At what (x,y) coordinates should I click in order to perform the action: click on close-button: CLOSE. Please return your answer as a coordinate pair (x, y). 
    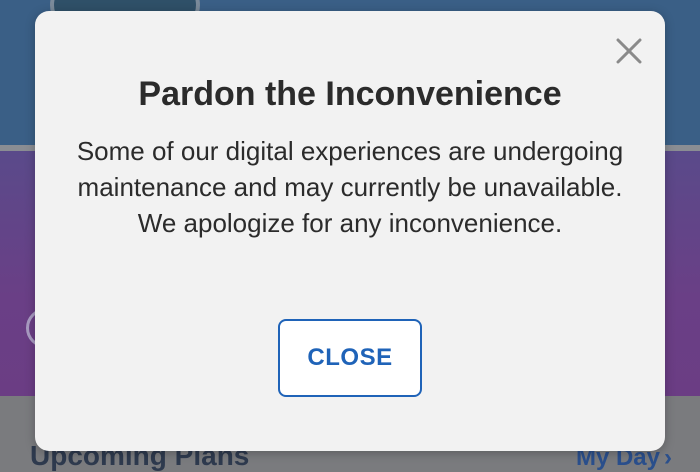
    Looking at the image, I should click on (350, 358).